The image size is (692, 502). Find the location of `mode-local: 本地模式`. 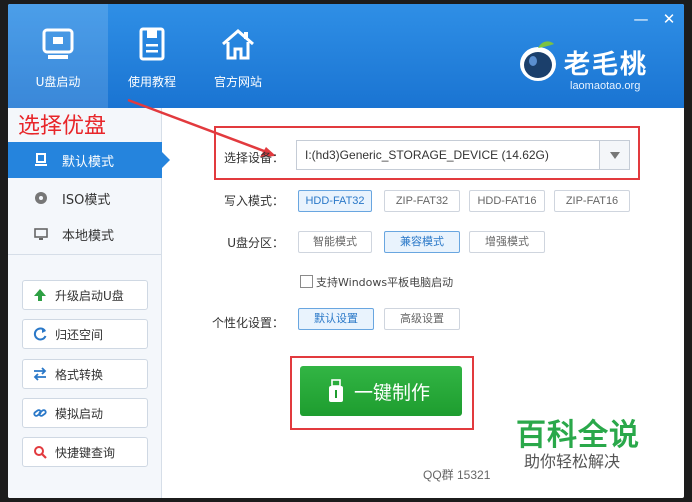

mode-local: 本地模式 is located at coordinates (85, 234).